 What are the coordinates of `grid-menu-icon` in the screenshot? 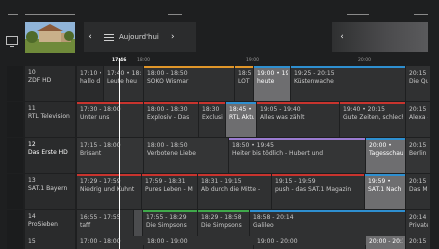 It's located at (109, 37).